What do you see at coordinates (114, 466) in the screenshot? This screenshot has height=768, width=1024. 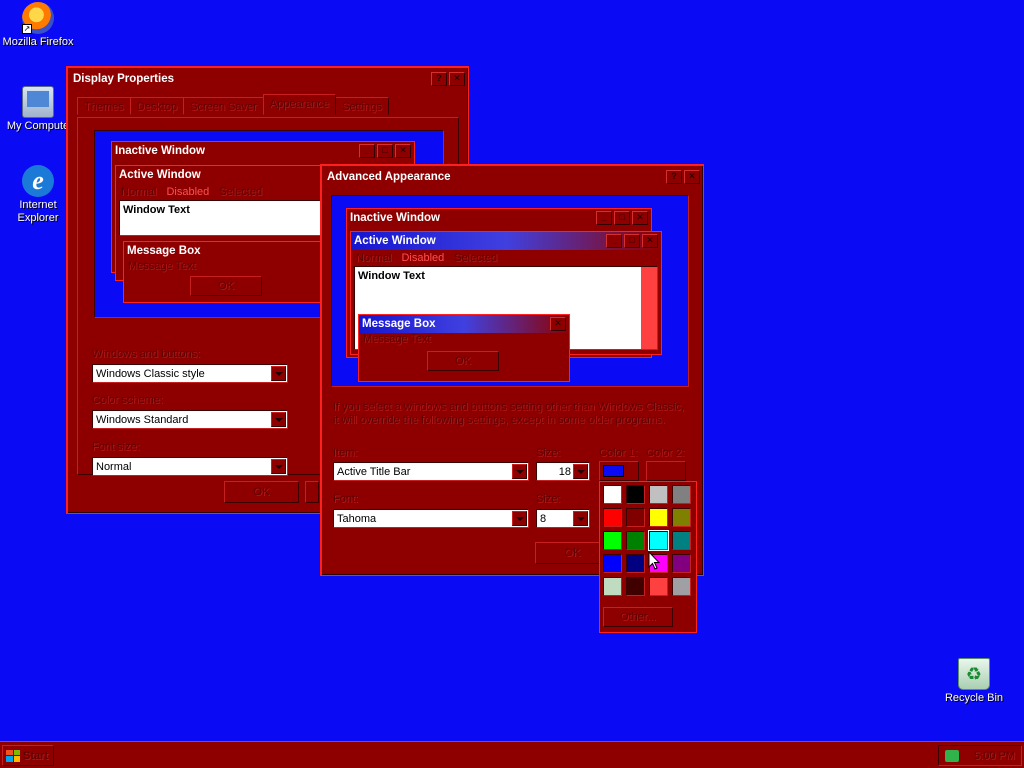 I see `font-size-value: Normal` at bounding box center [114, 466].